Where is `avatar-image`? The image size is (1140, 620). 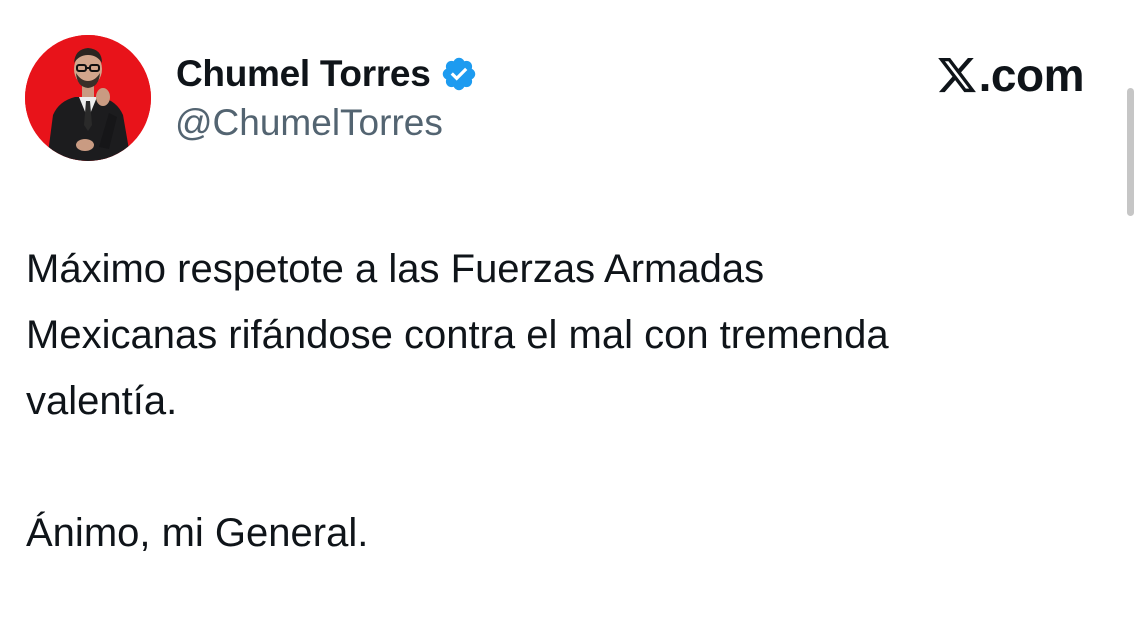
avatar-image is located at coordinates (88, 98).